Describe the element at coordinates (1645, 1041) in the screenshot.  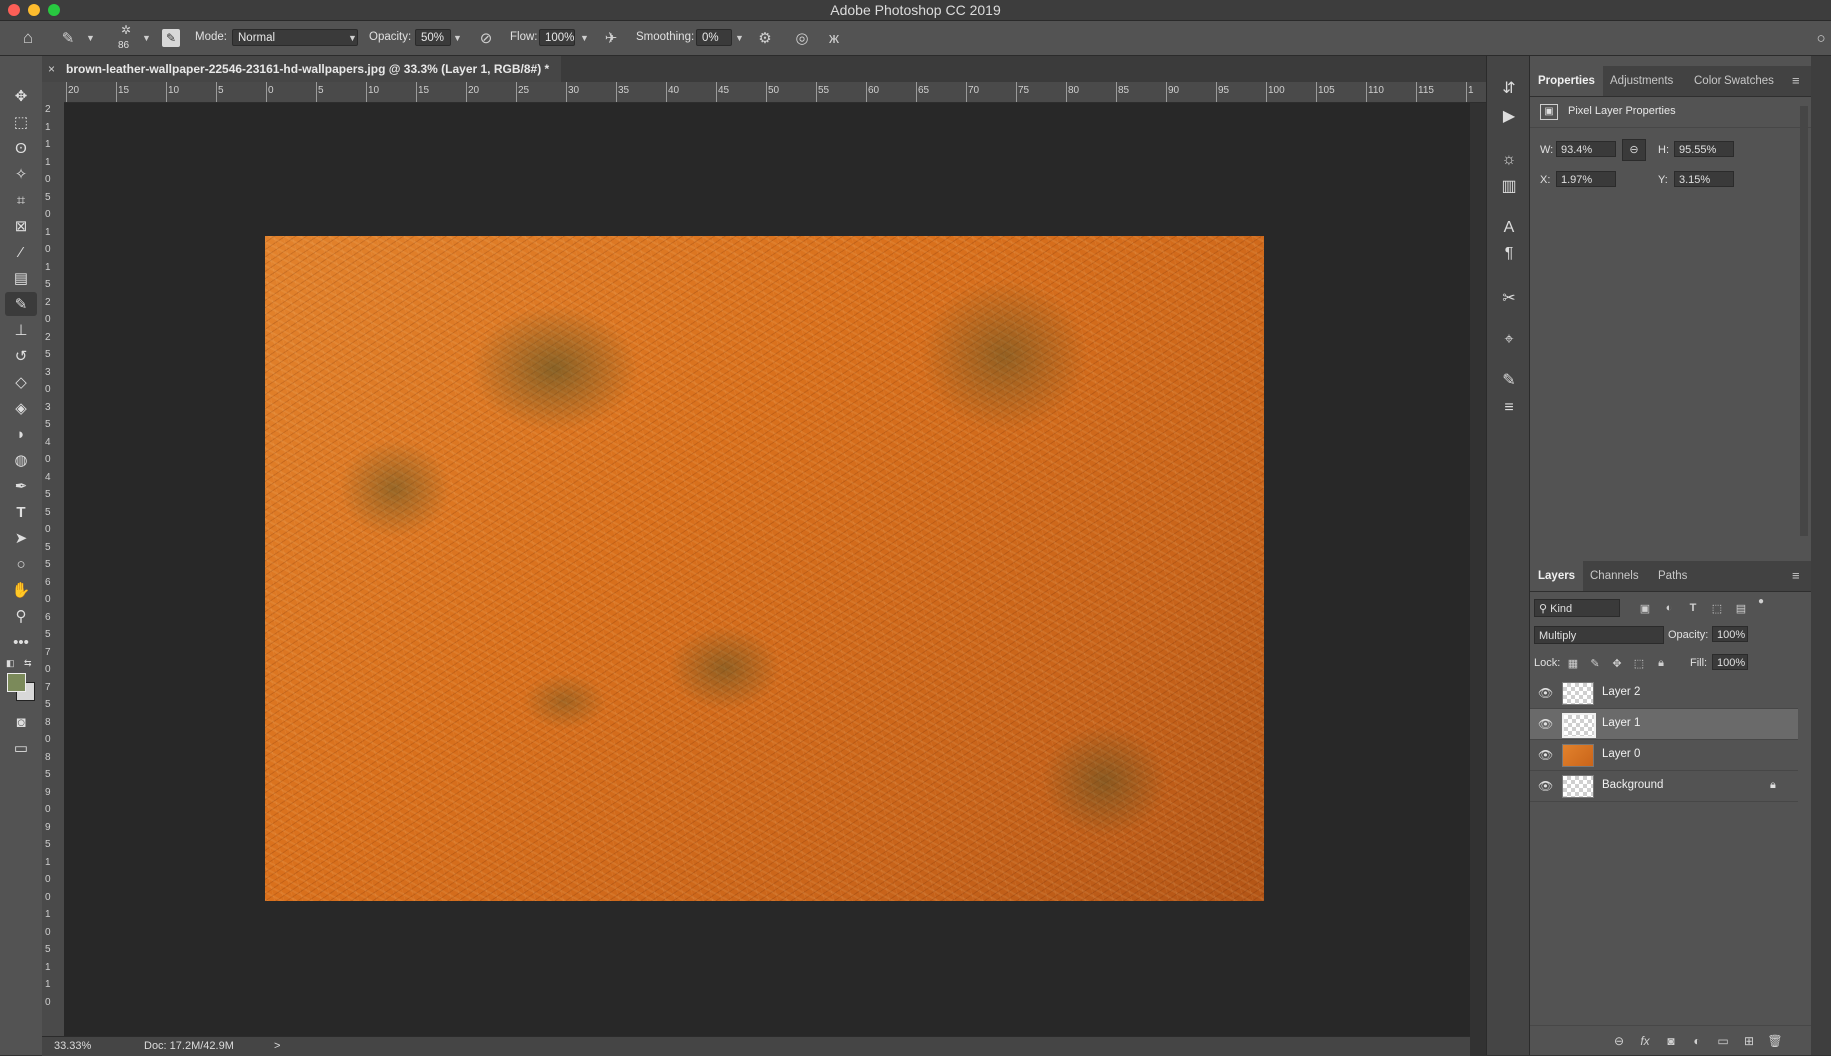
I see `fx-icon: fx` at that location.